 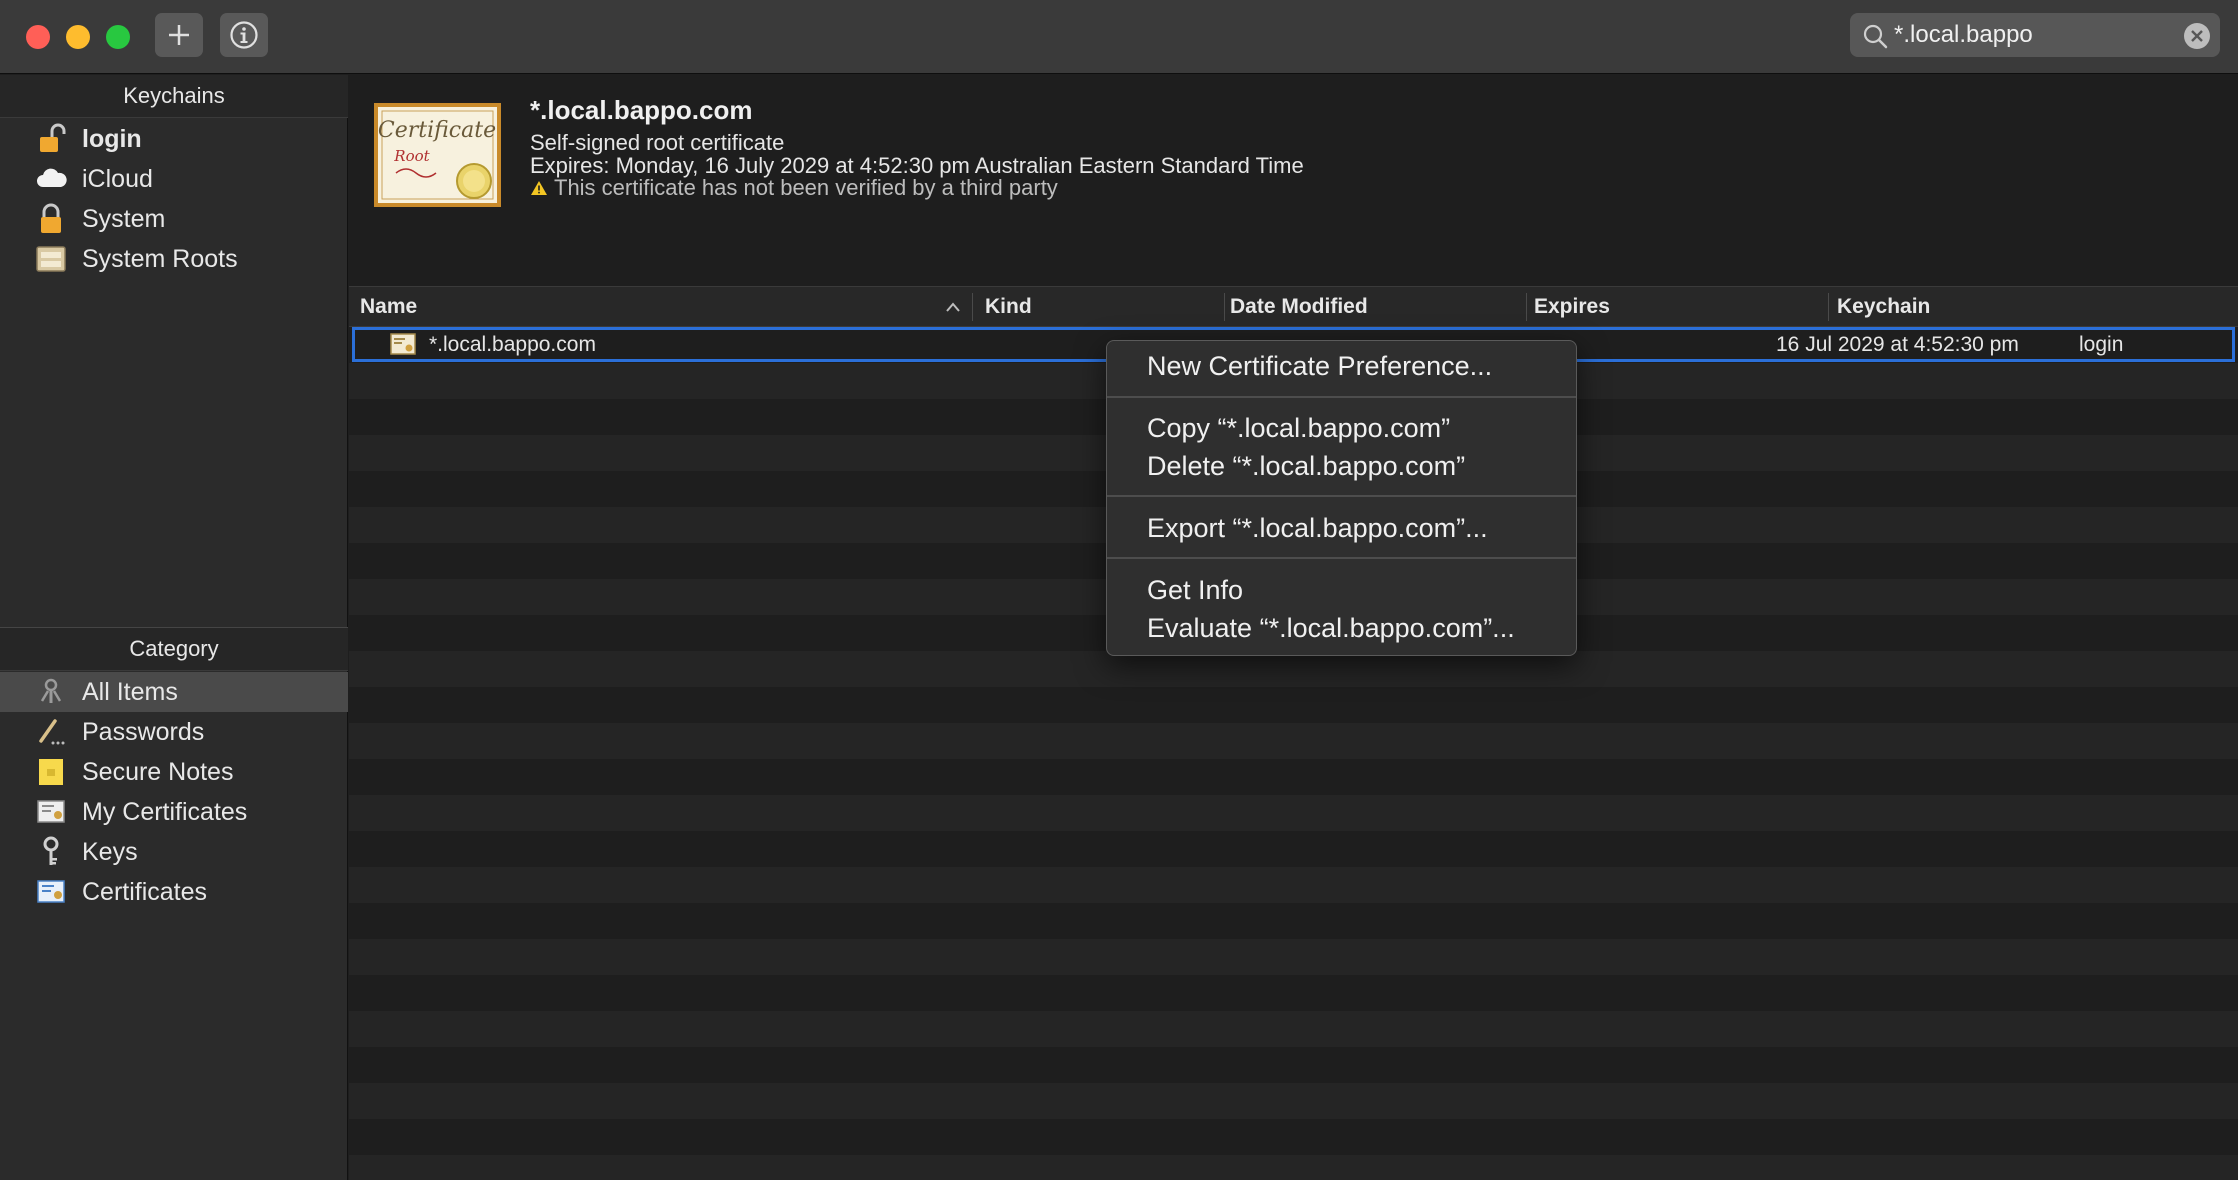 I want to click on close-window-button, so click(x=38, y=37).